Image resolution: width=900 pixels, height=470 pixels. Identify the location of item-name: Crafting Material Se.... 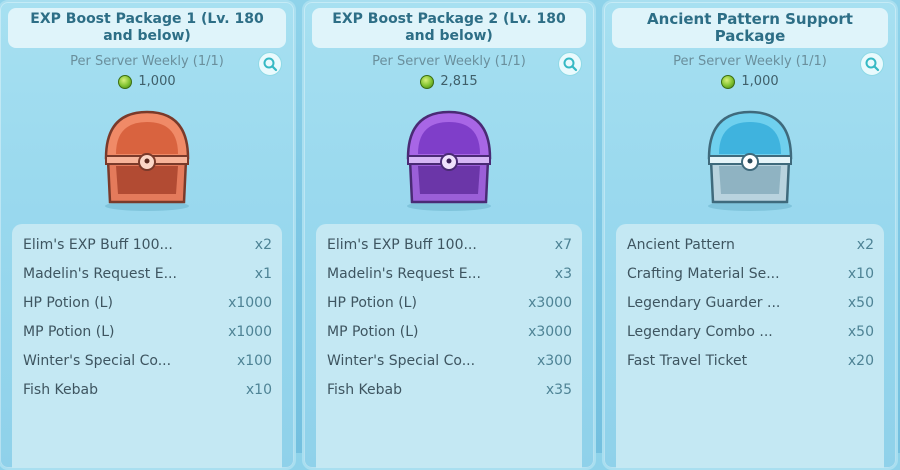
(703, 273).